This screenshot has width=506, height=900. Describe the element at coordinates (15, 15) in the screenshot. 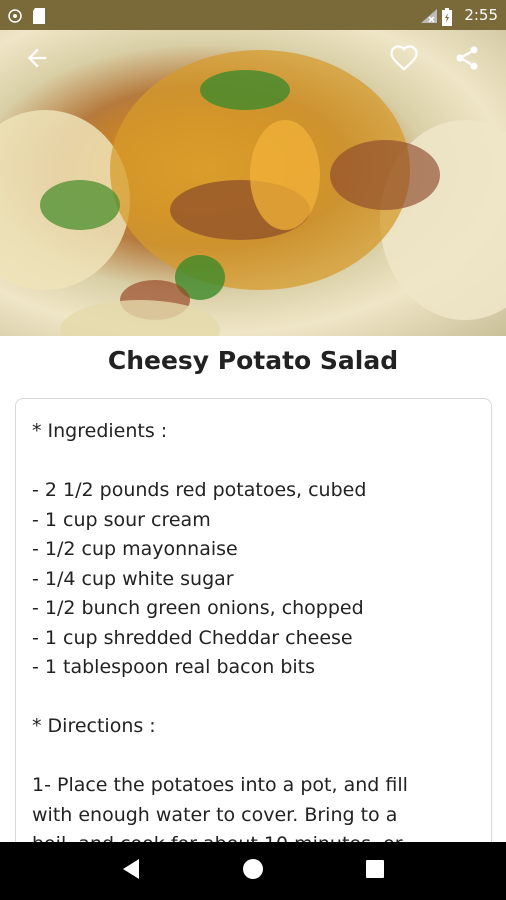

I see `shield-icon` at that location.